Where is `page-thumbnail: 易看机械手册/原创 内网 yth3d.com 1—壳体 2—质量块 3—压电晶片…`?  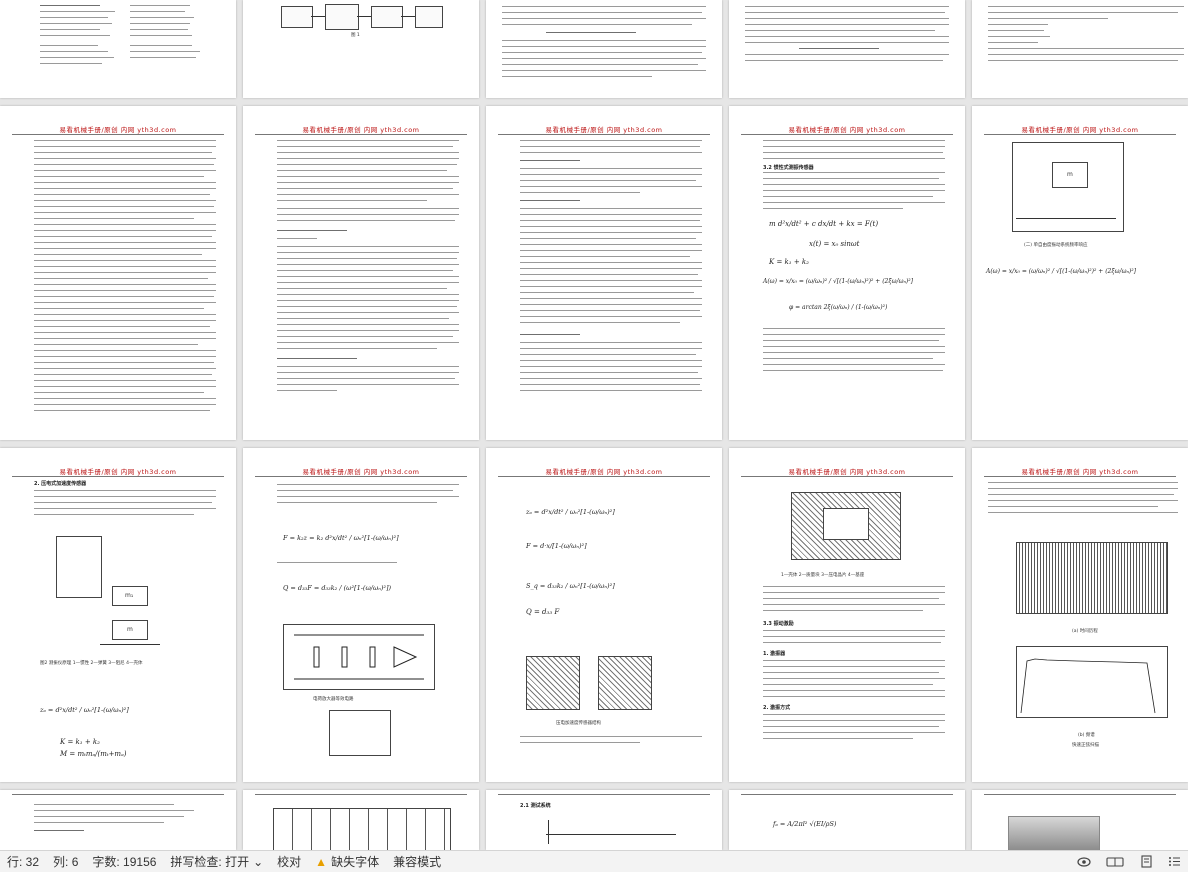
page-thumbnail: 易看机械手册/原创 内网 yth3d.com 1—壳体 2—质量块 3—压电晶片… is located at coordinates (847, 615).